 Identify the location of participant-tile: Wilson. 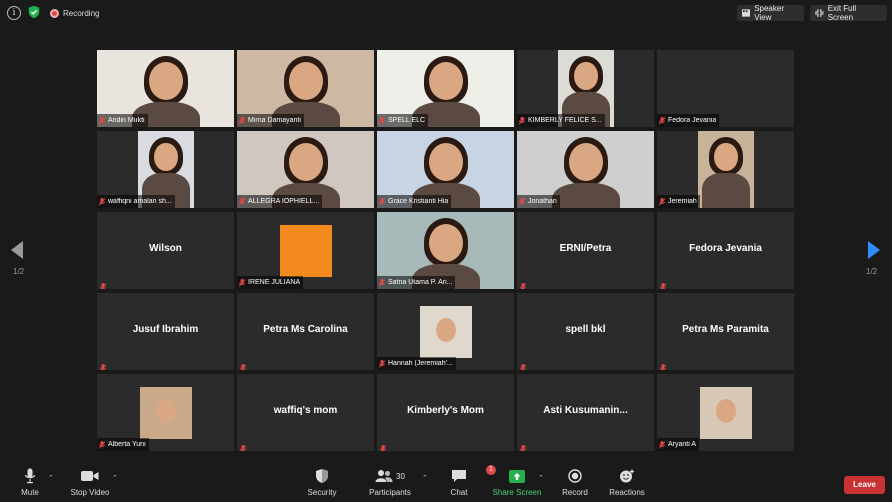
(165, 250).